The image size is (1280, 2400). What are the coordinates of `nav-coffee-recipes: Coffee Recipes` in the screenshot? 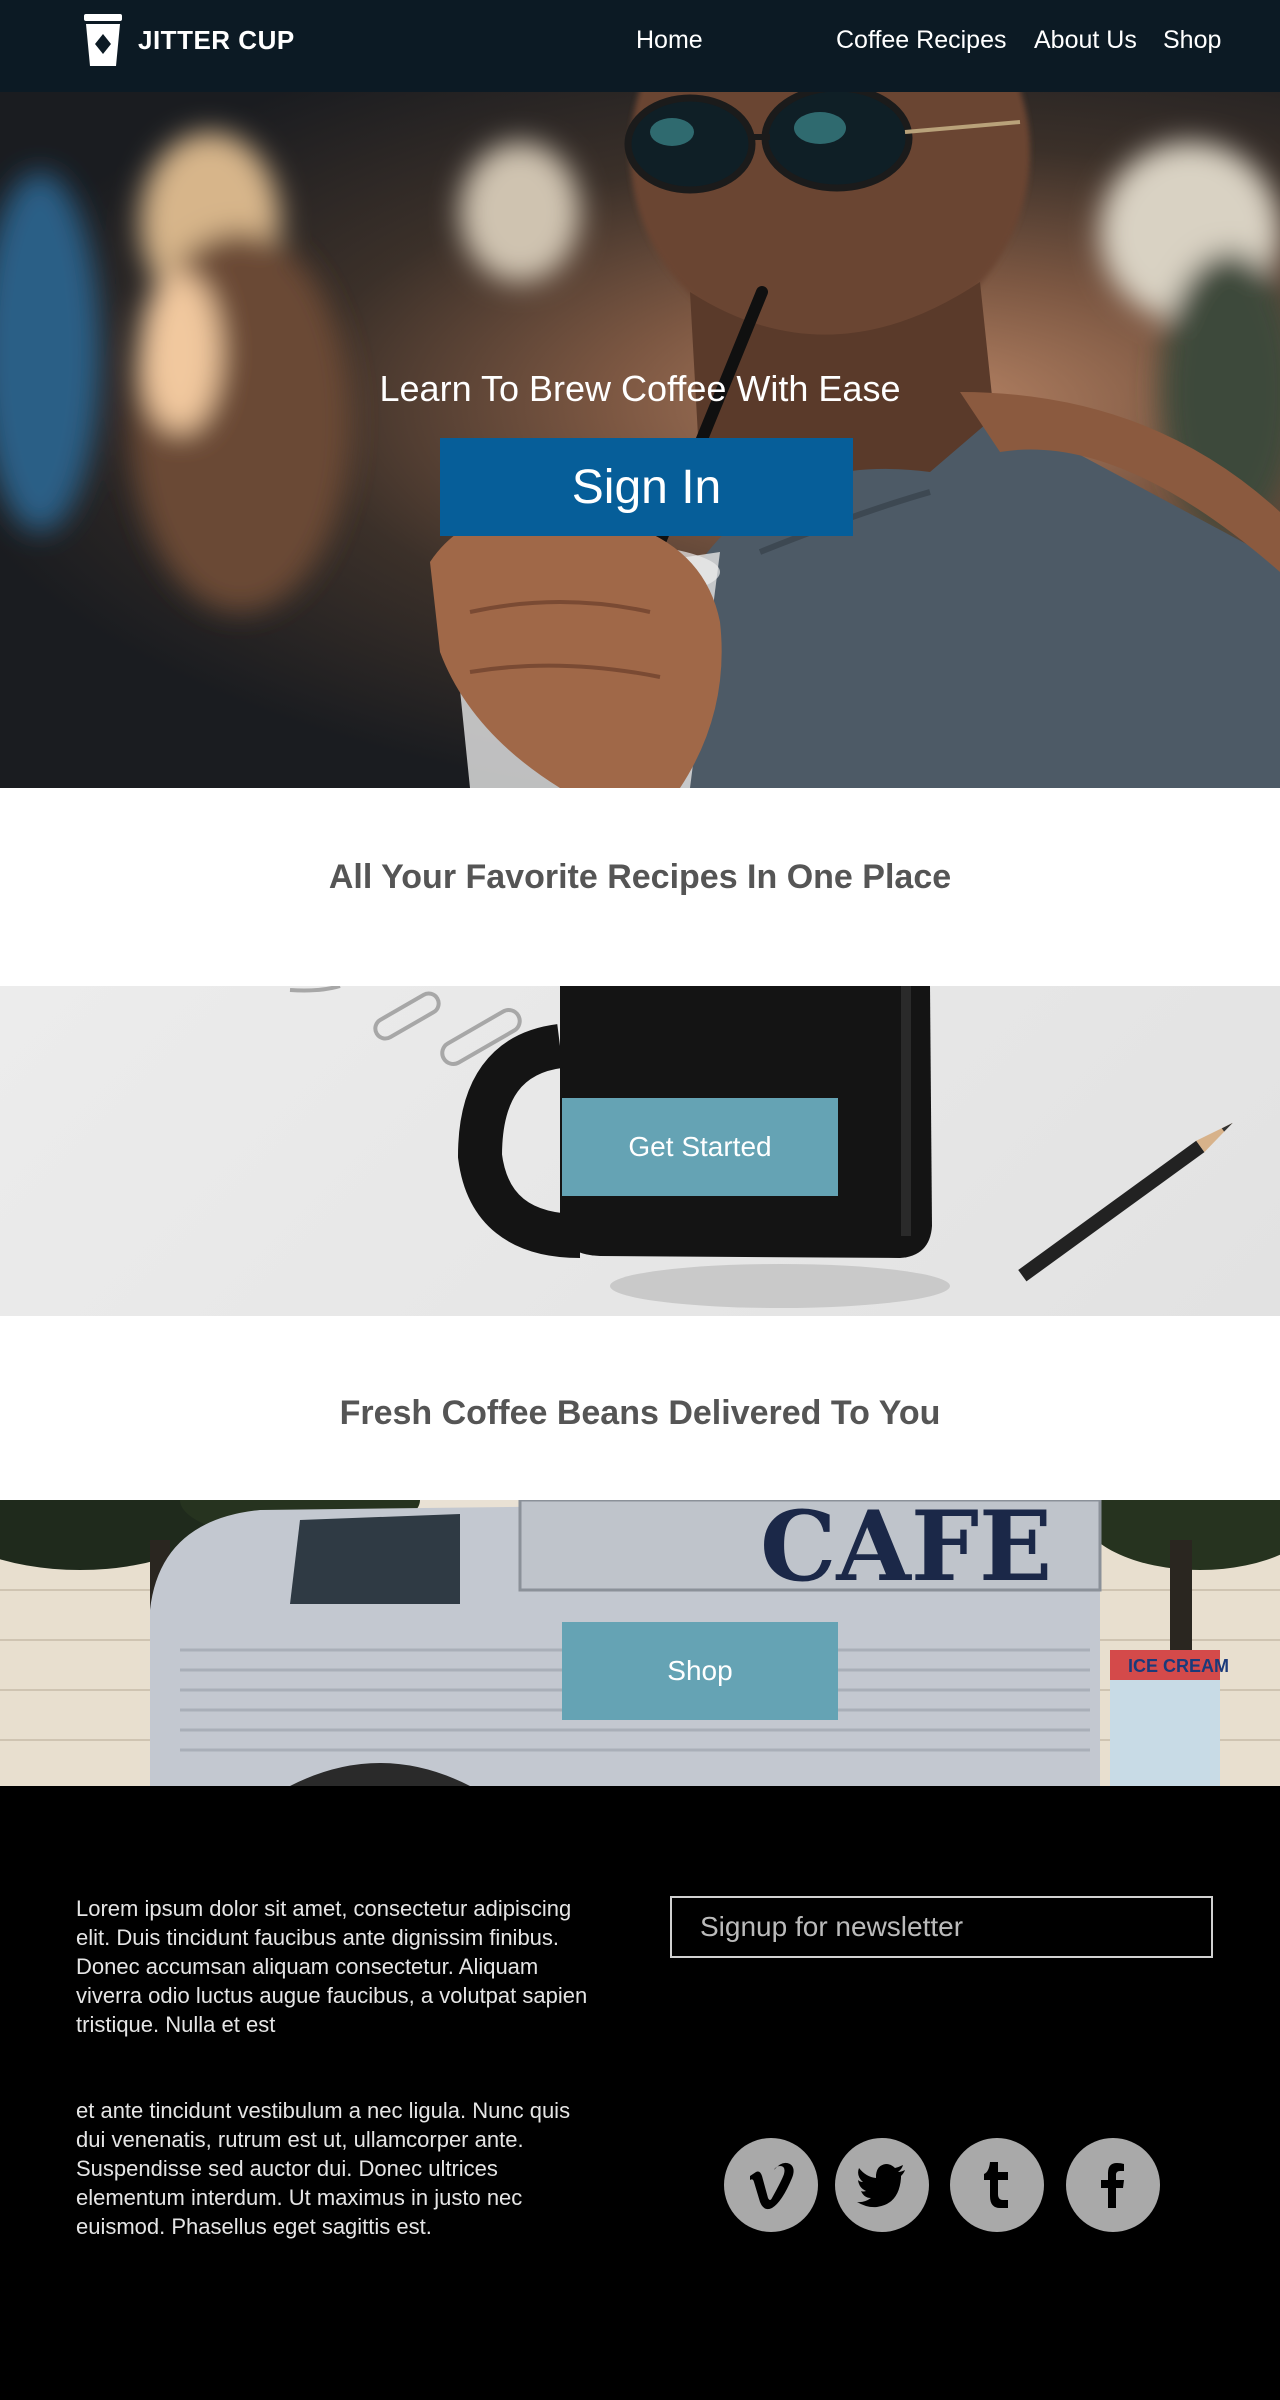 It's located at (921, 40).